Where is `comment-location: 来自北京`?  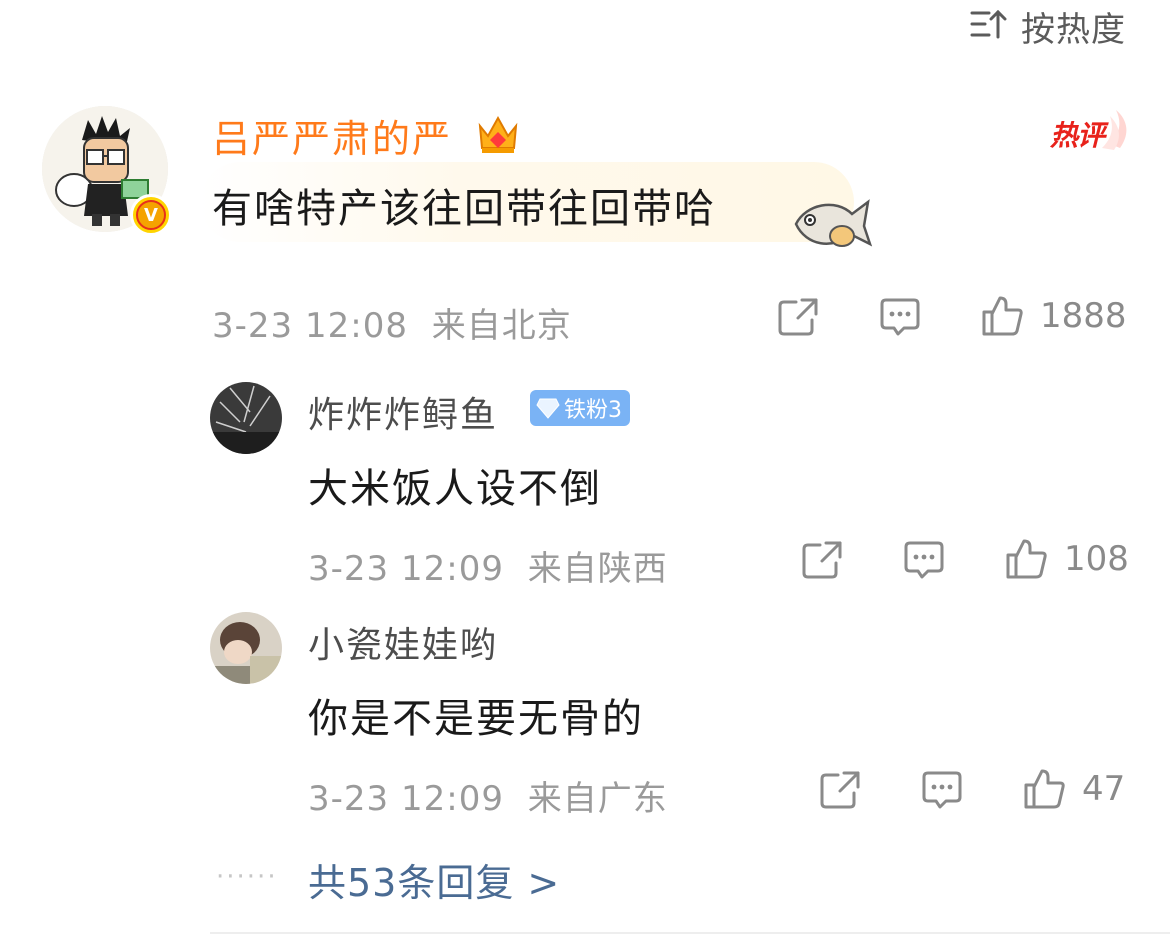 comment-location: 来自北京 is located at coordinates (501, 326).